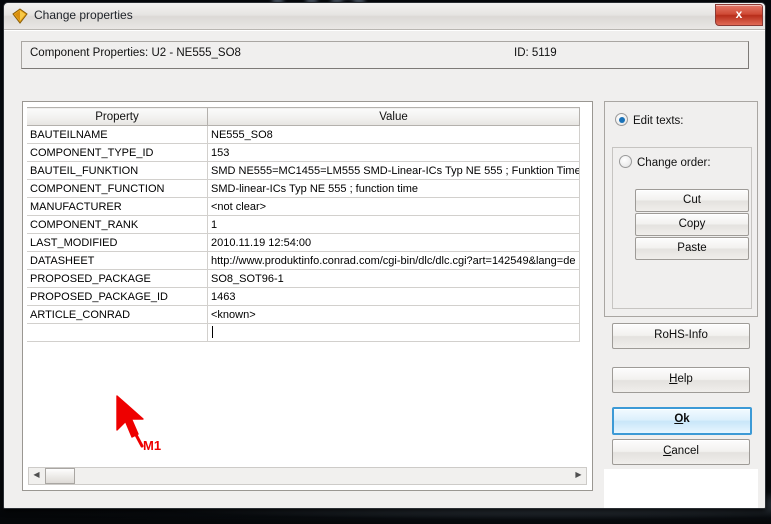 Image resolution: width=771 pixels, height=524 pixels. I want to click on rohs-info-button: RoHS-Info, so click(681, 336).